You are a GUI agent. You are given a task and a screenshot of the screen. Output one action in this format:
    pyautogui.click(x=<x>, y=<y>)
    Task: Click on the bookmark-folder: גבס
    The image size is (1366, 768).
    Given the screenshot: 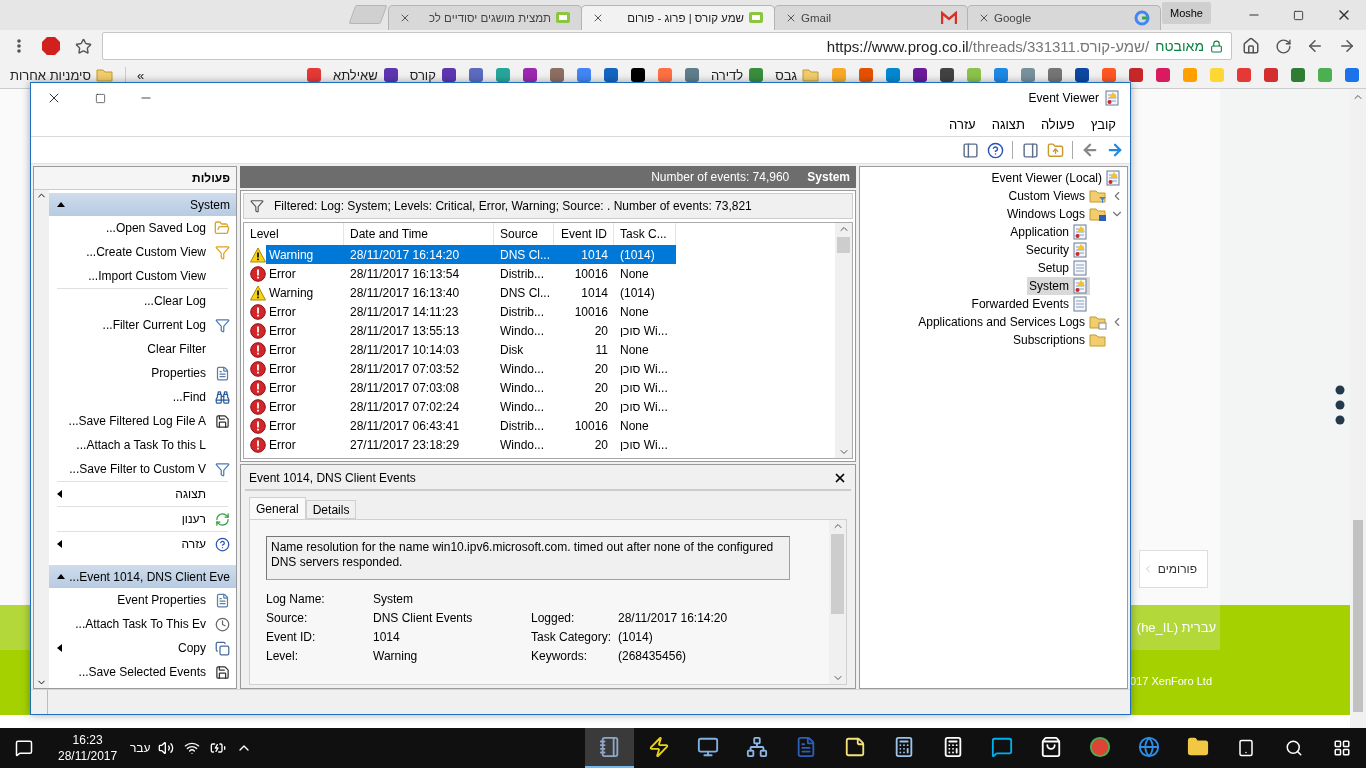 What is the action you would take?
    pyautogui.click(x=797, y=75)
    